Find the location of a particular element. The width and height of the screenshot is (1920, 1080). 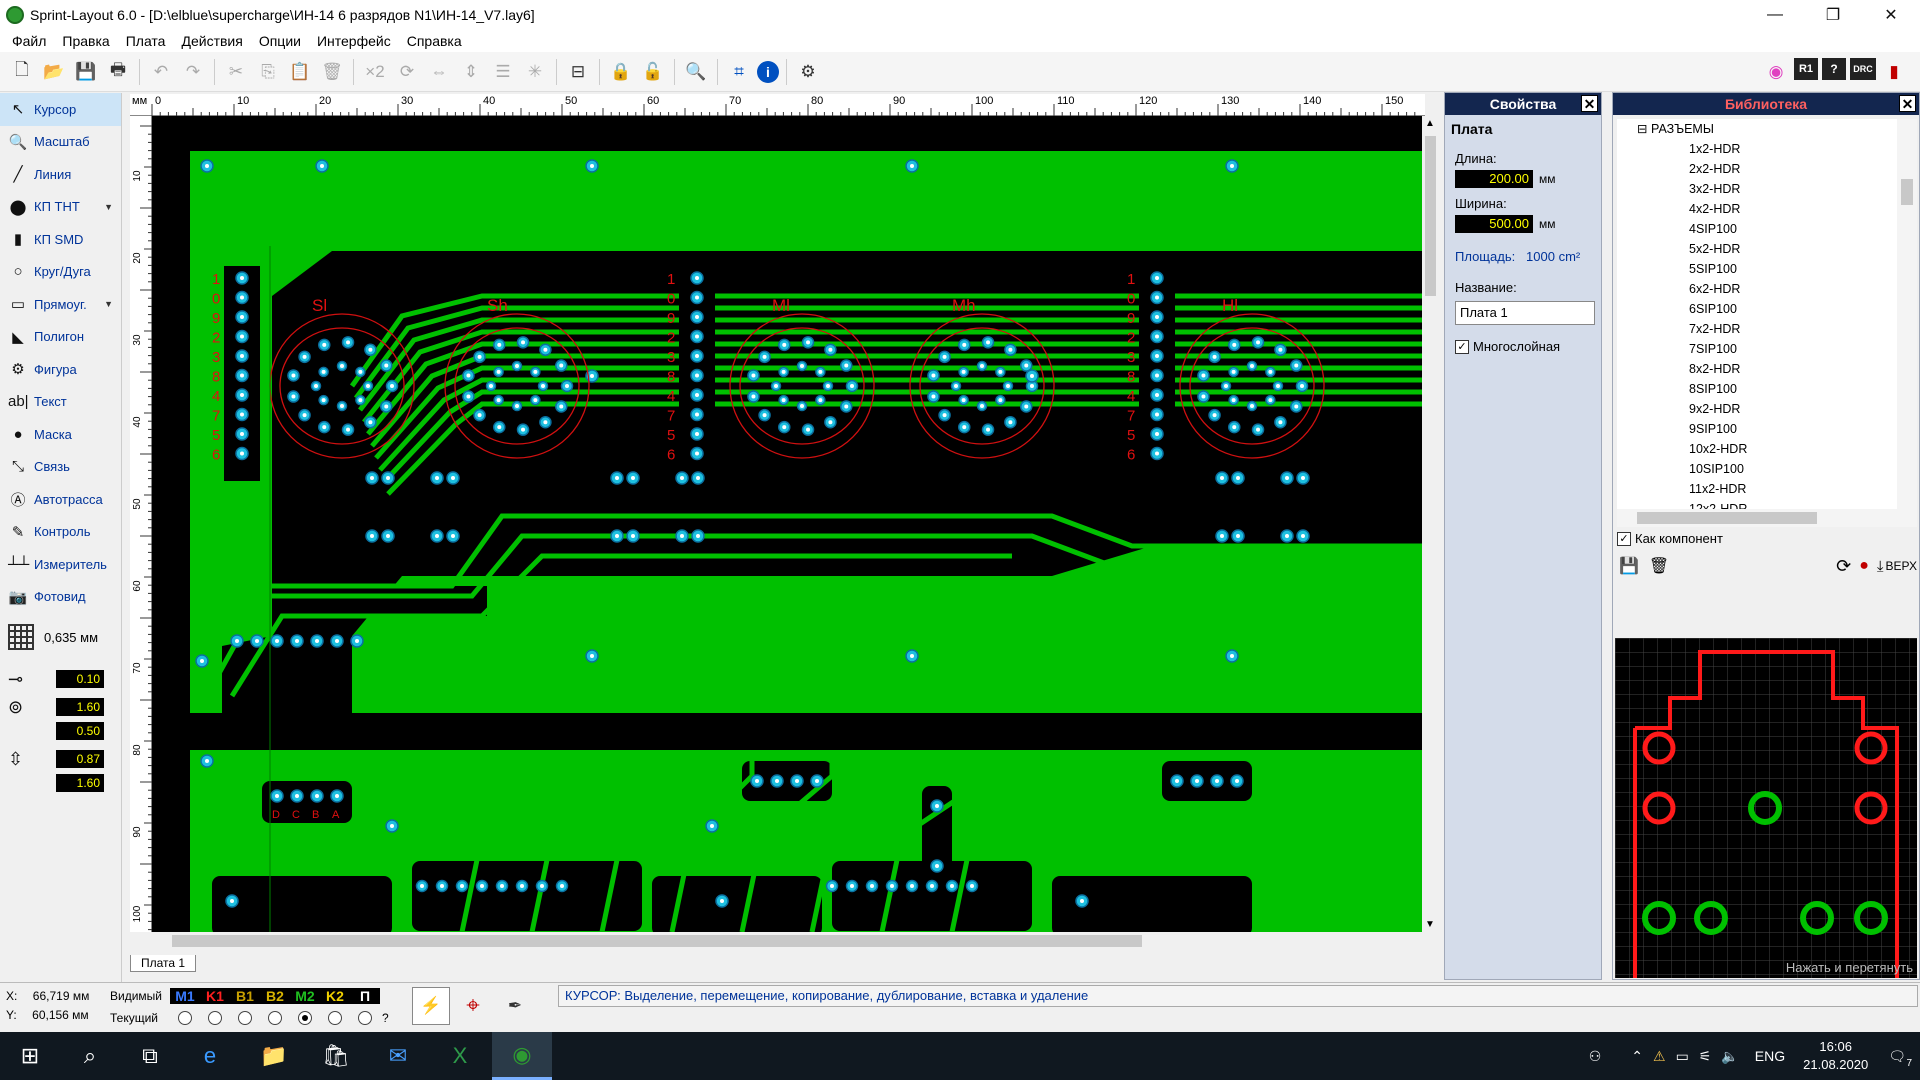

tool-4: ▮ КП SMD is located at coordinates (60, 239).